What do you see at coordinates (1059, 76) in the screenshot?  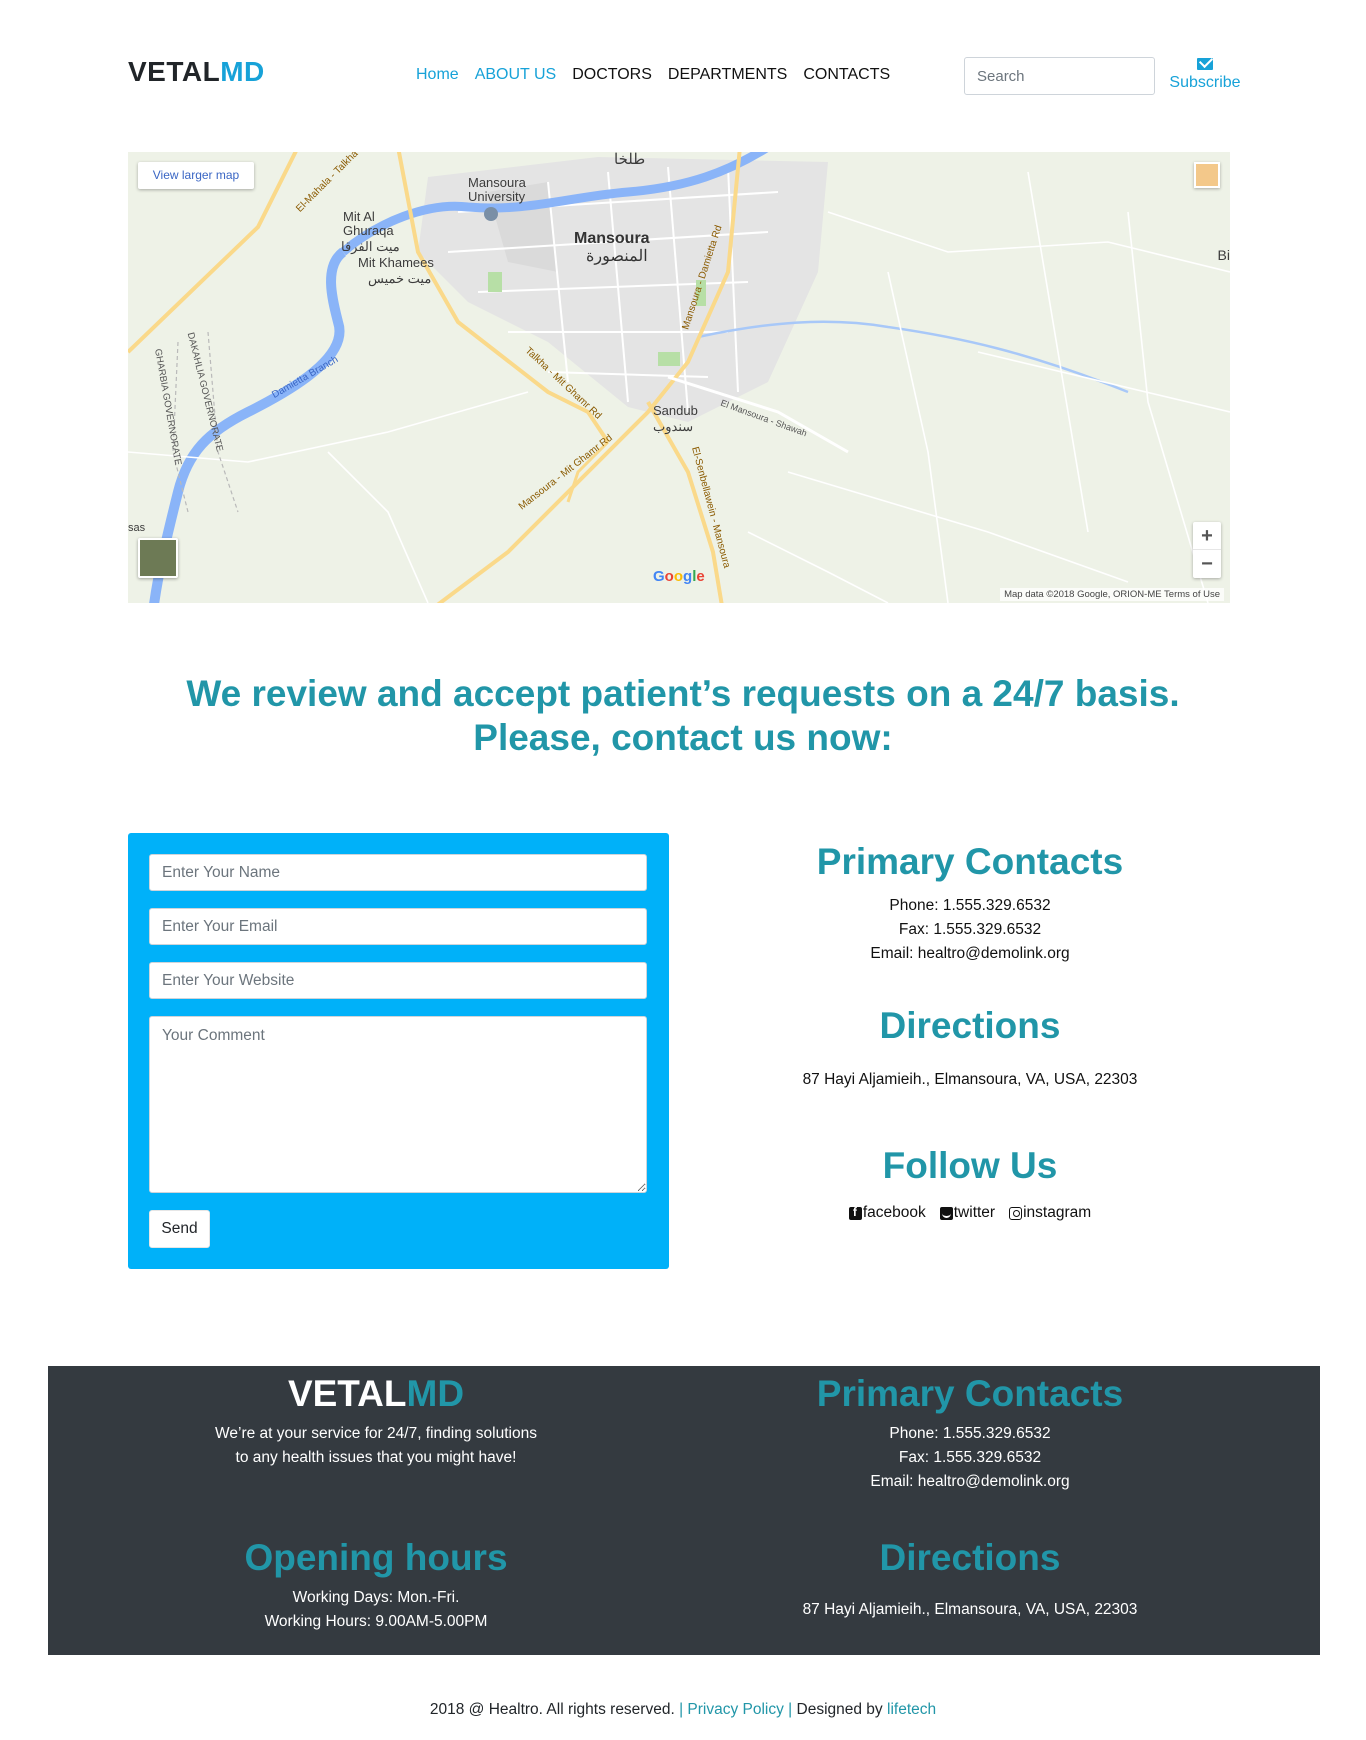 I see `search-input` at bounding box center [1059, 76].